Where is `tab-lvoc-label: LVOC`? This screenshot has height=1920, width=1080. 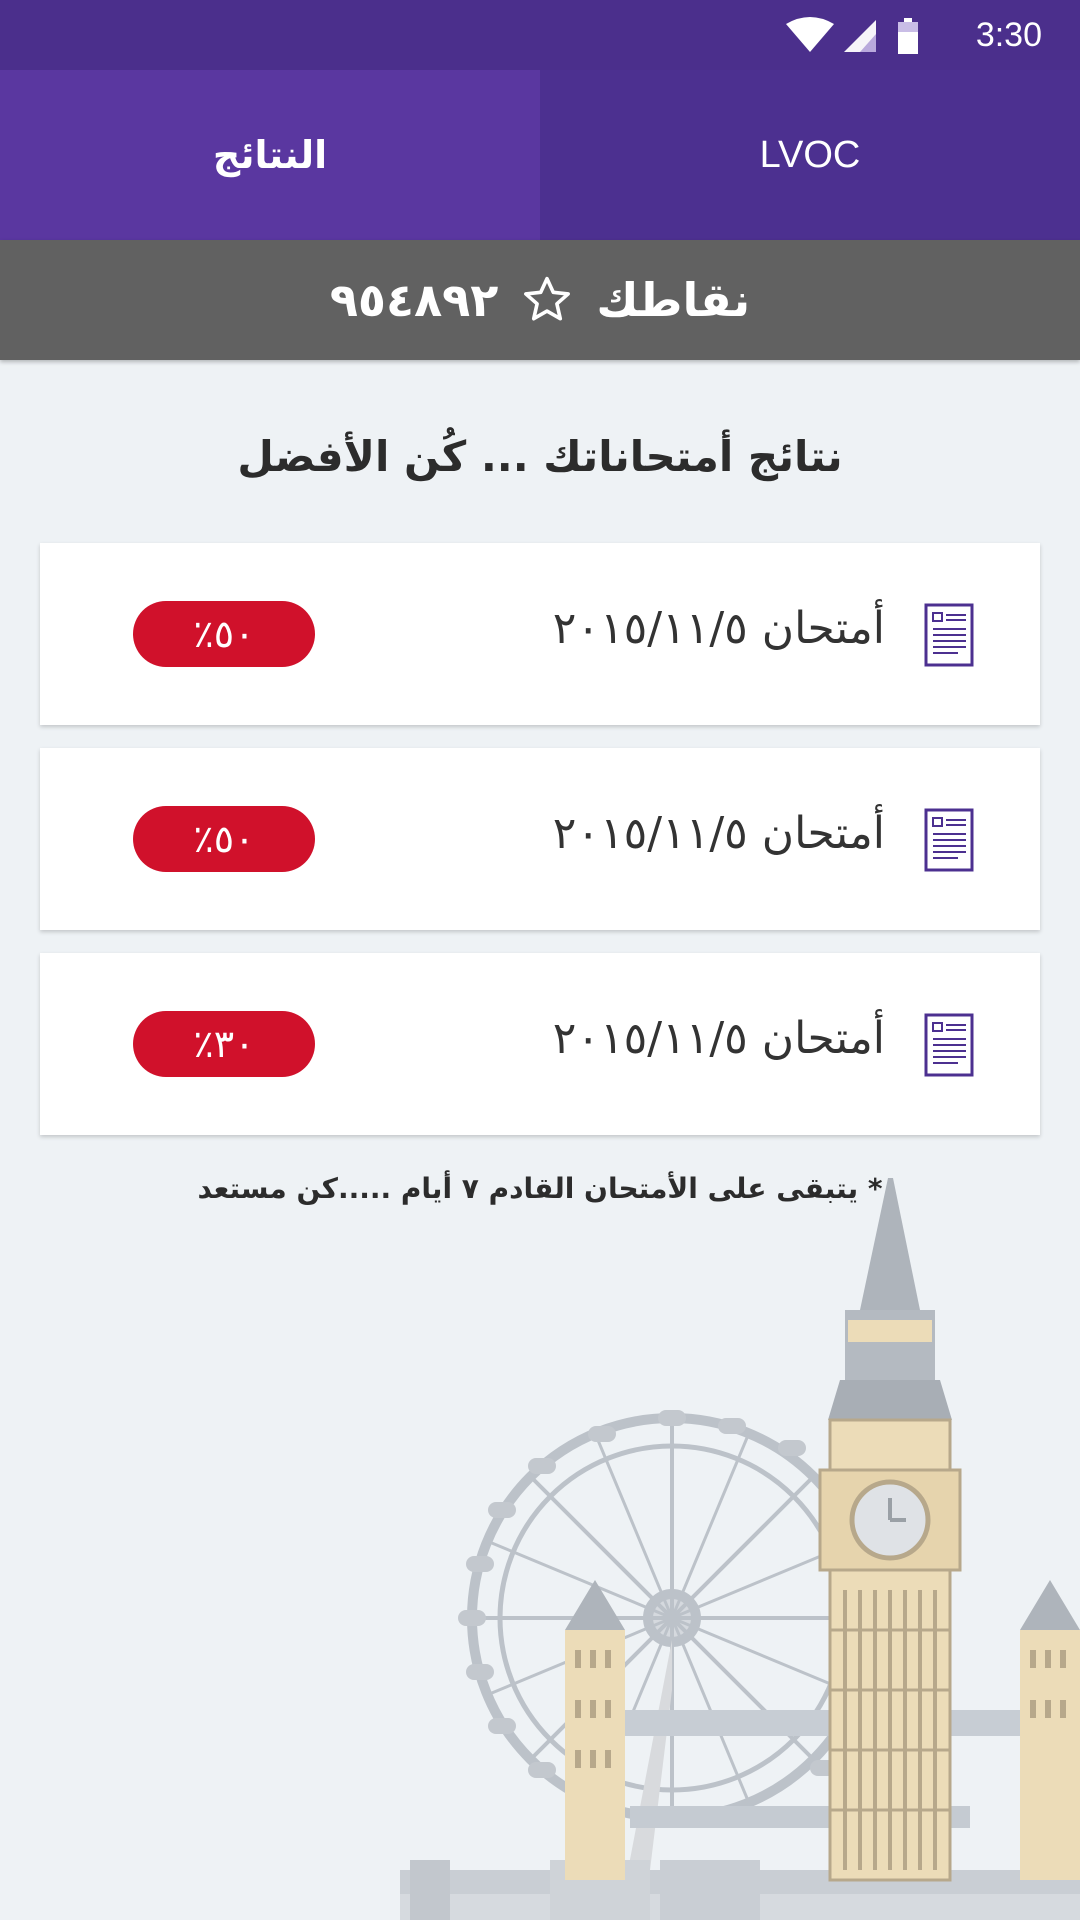
tab-lvoc-label: LVOC is located at coordinates (810, 154).